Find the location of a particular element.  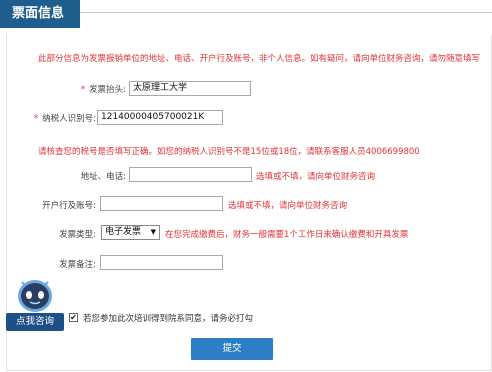

chat-widget: 点我咨询 is located at coordinates (35, 309).